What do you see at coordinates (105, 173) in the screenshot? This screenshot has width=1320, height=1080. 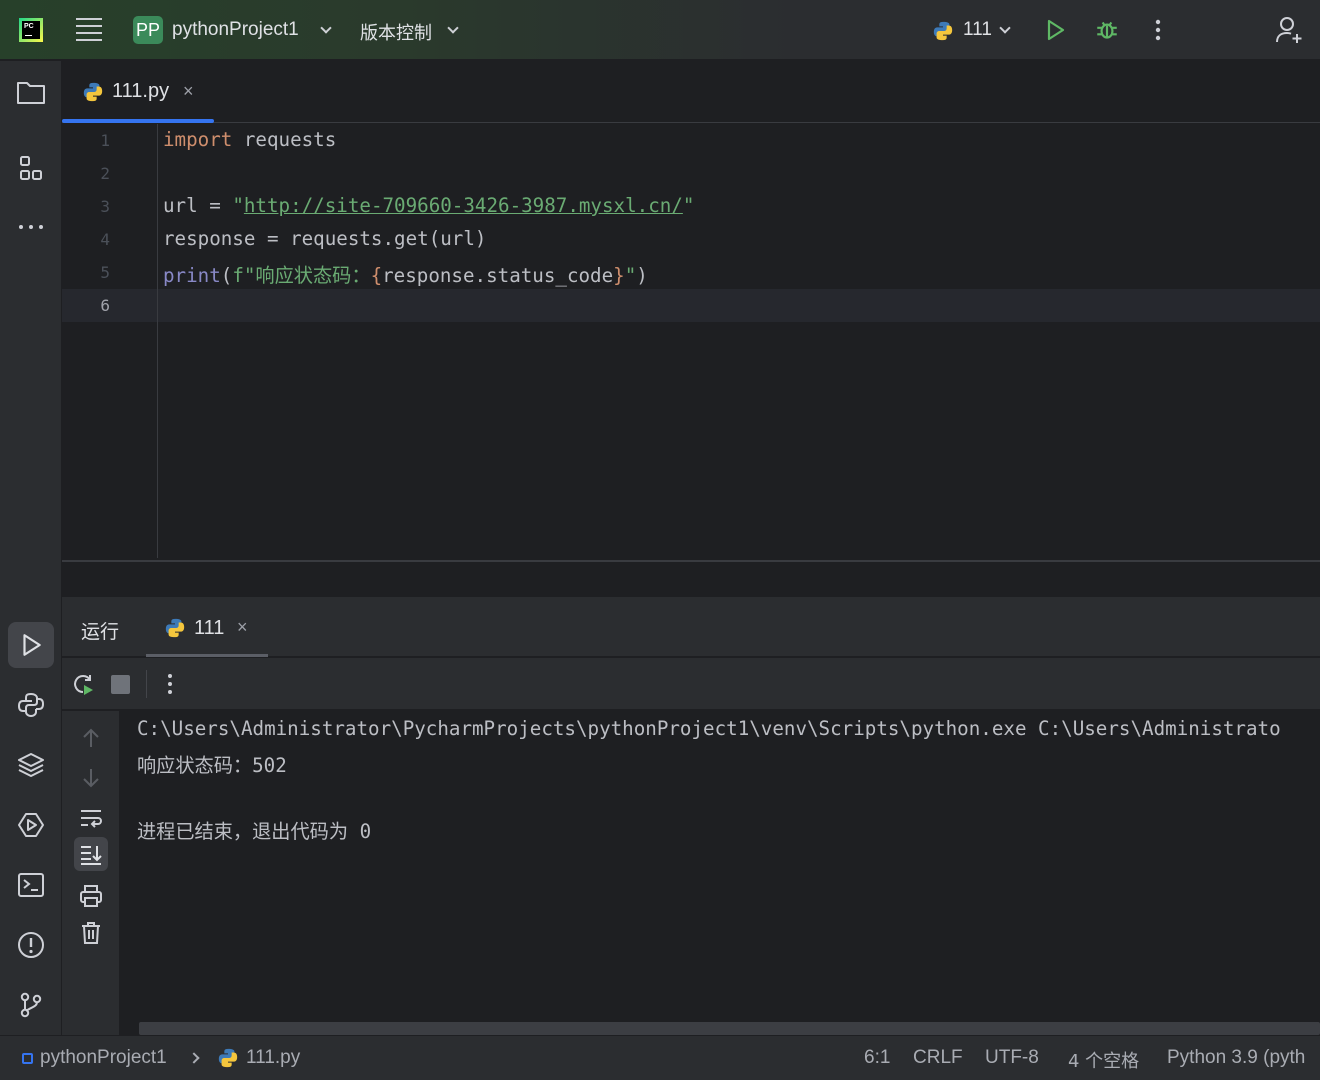 I see `line-number: 2` at bounding box center [105, 173].